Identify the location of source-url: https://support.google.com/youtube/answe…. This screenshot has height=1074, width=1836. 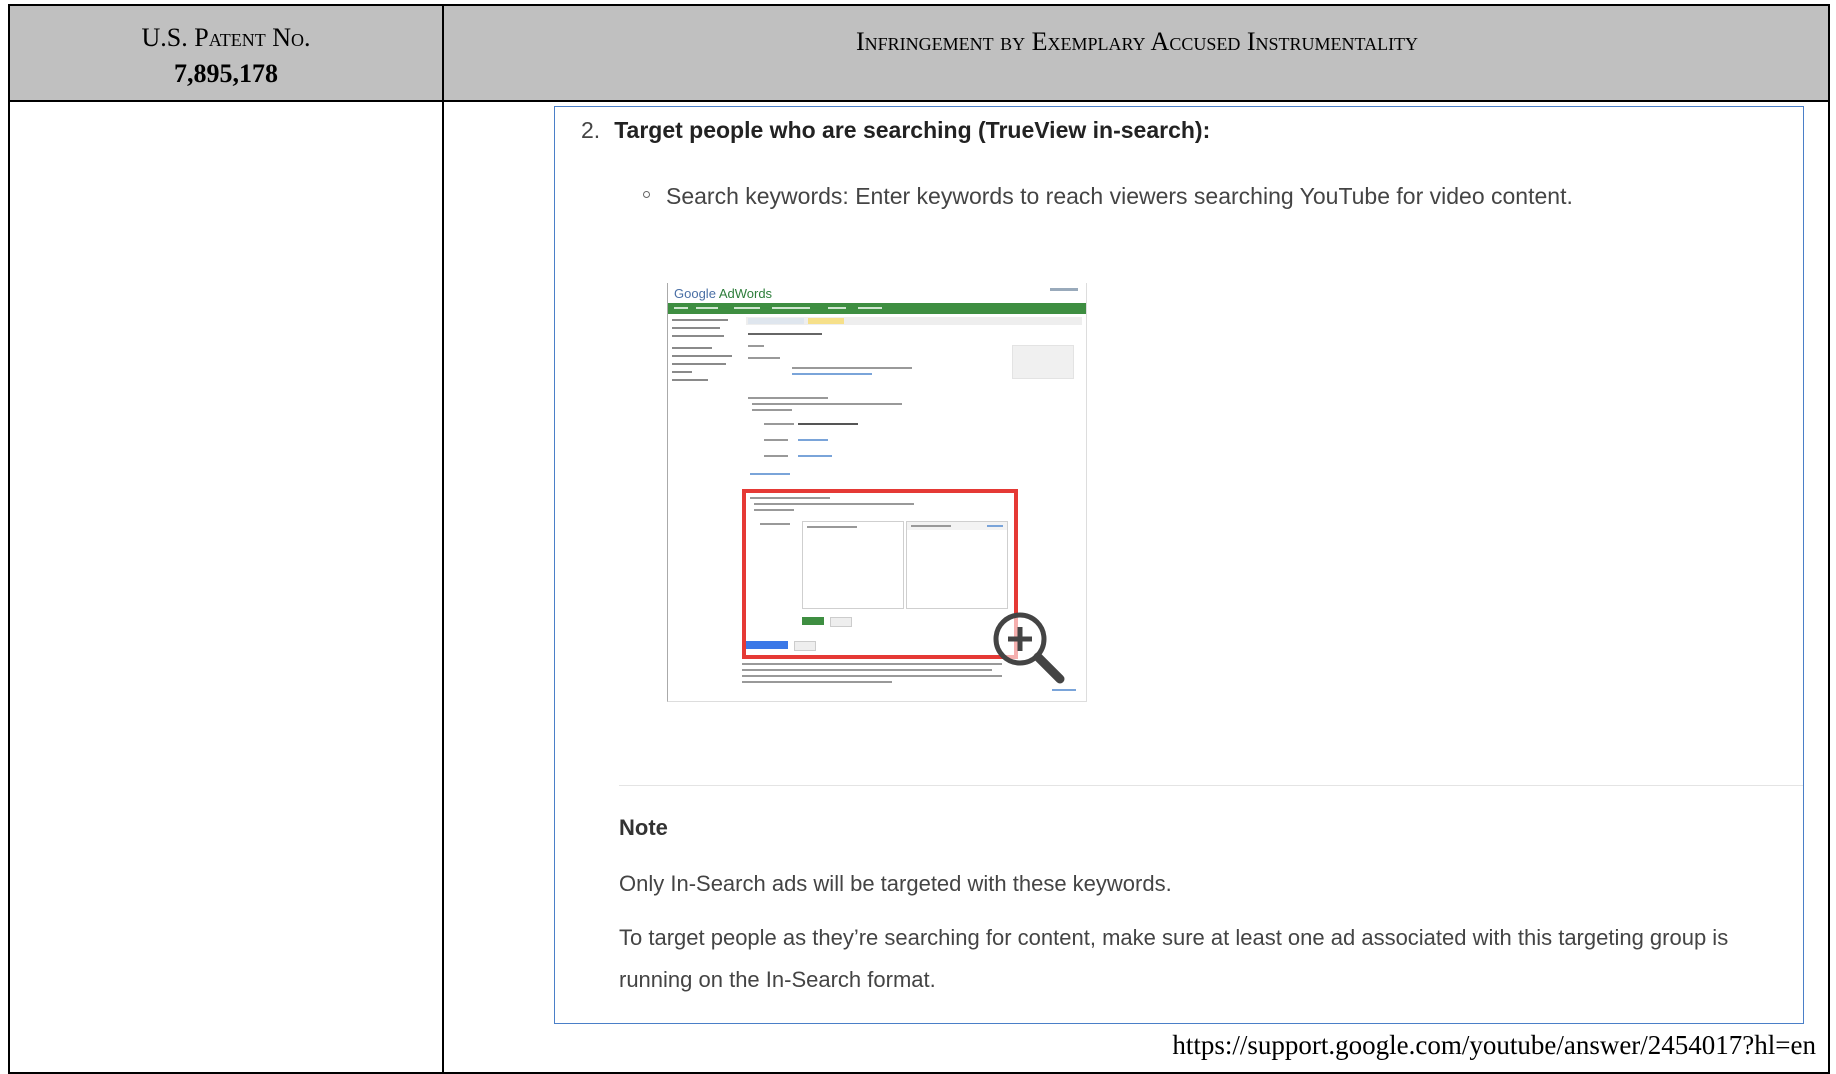
(1494, 1045).